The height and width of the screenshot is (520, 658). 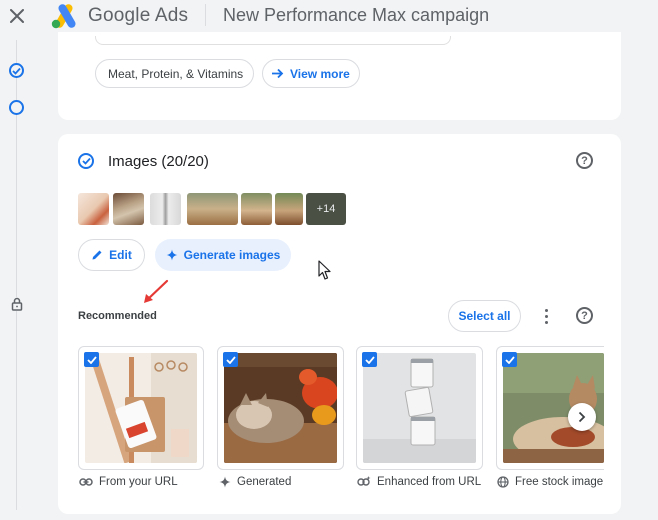 What do you see at coordinates (120, 255) in the screenshot?
I see `edit-button-label: Edit` at bounding box center [120, 255].